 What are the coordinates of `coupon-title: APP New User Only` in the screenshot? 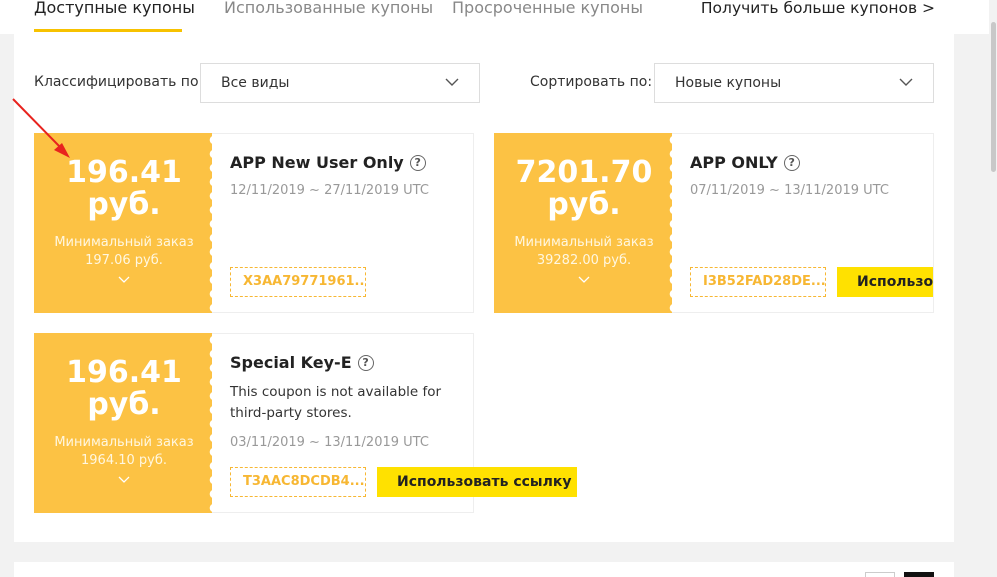 It's located at (317, 162).